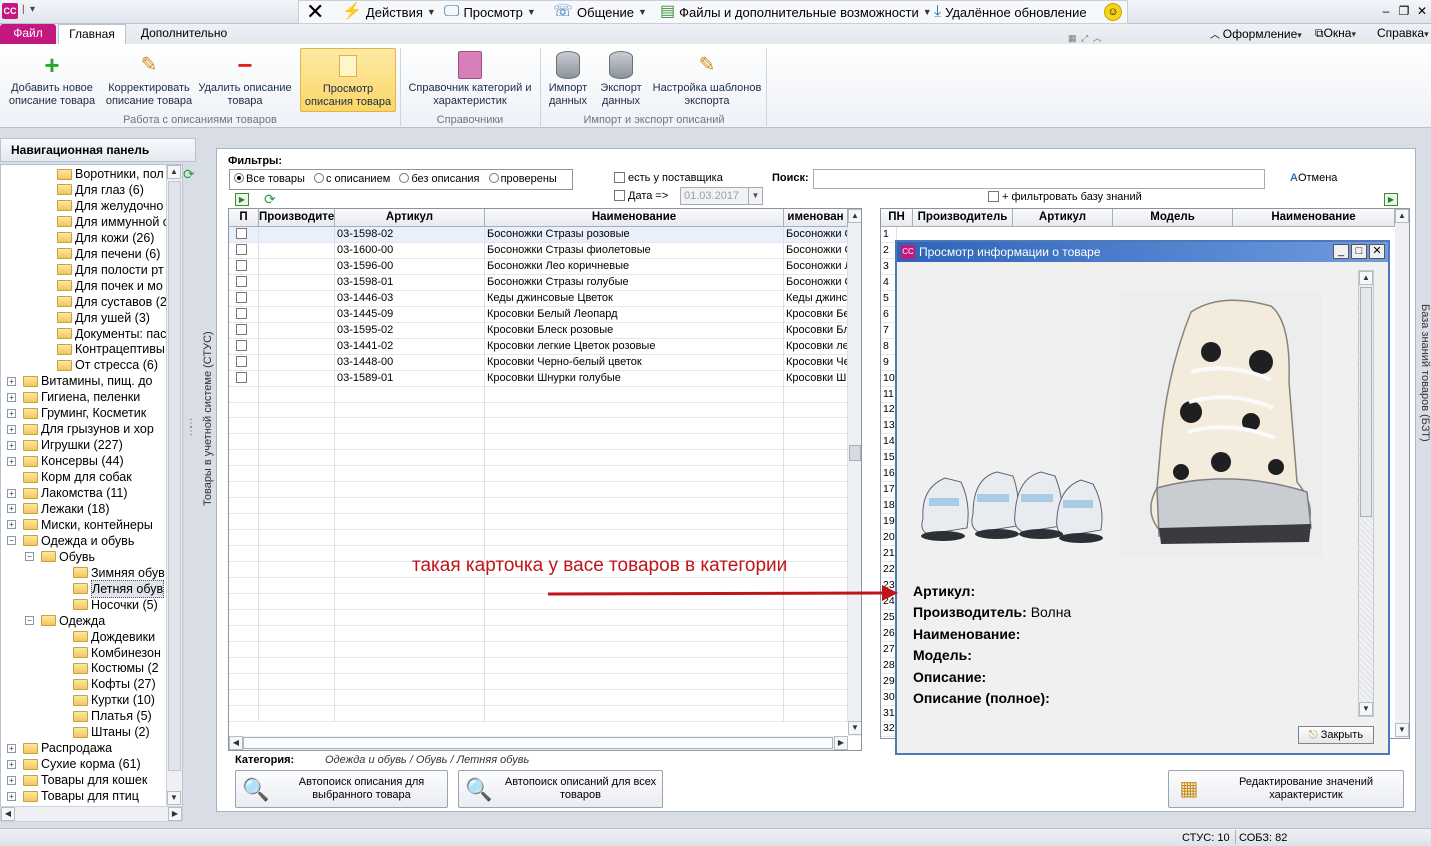 This screenshot has height=846, width=1431. What do you see at coordinates (755, 196) in the screenshot?
I see `dropdown-arrow-icon: ▼` at bounding box center [755, 196].